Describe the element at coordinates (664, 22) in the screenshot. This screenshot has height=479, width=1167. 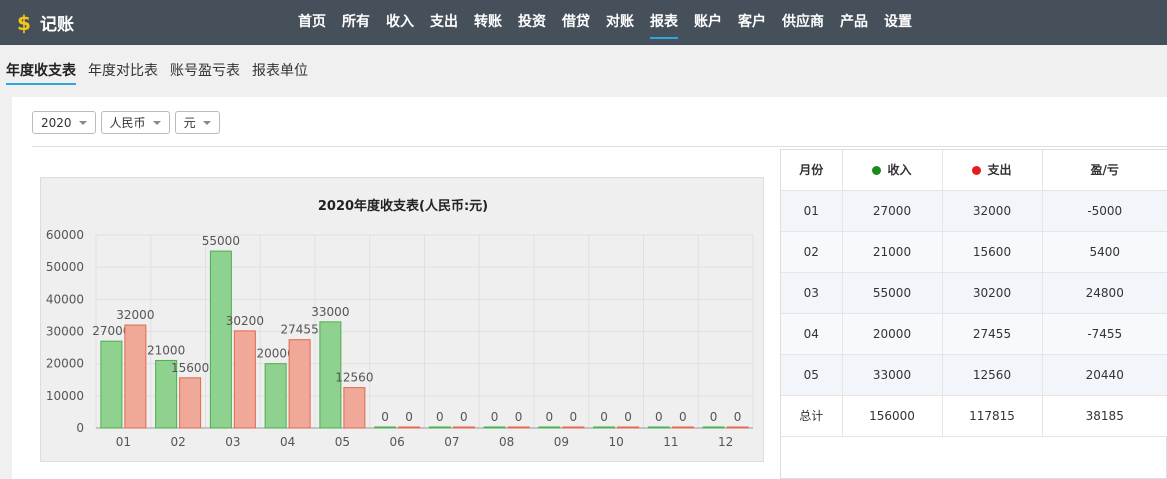
I see `nav-item-8: 报表` at that location.